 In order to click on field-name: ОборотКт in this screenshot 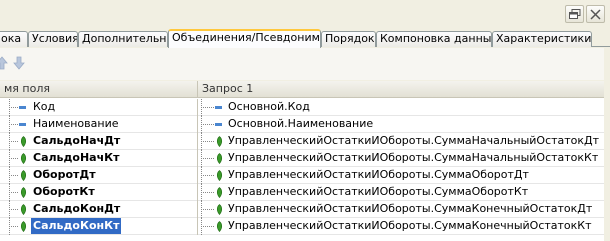, I will do `click(64, 191)`.